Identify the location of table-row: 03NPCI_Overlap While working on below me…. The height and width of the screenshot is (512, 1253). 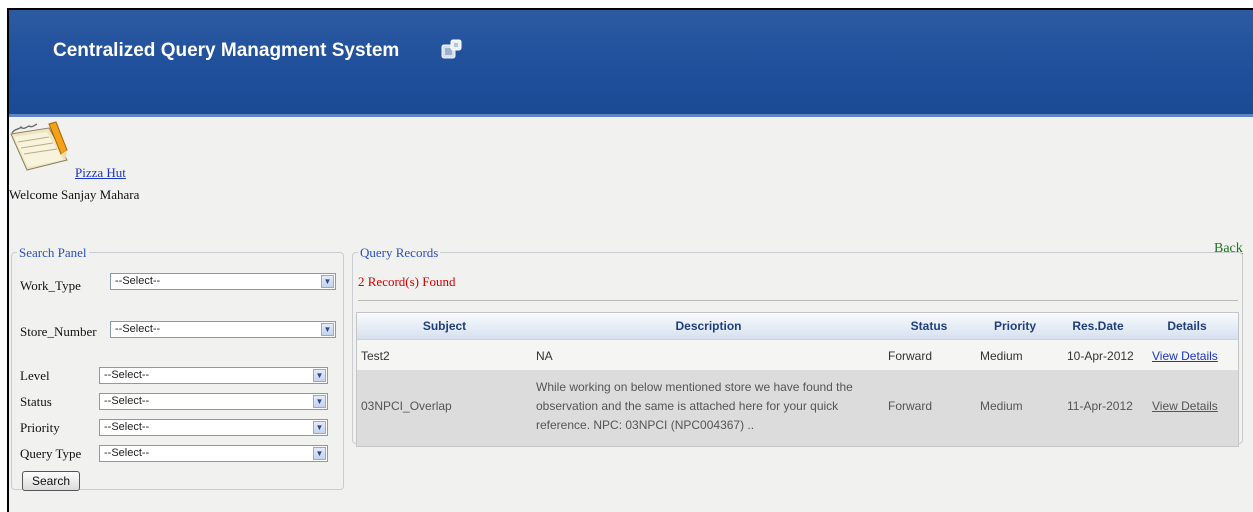
(797, 408).